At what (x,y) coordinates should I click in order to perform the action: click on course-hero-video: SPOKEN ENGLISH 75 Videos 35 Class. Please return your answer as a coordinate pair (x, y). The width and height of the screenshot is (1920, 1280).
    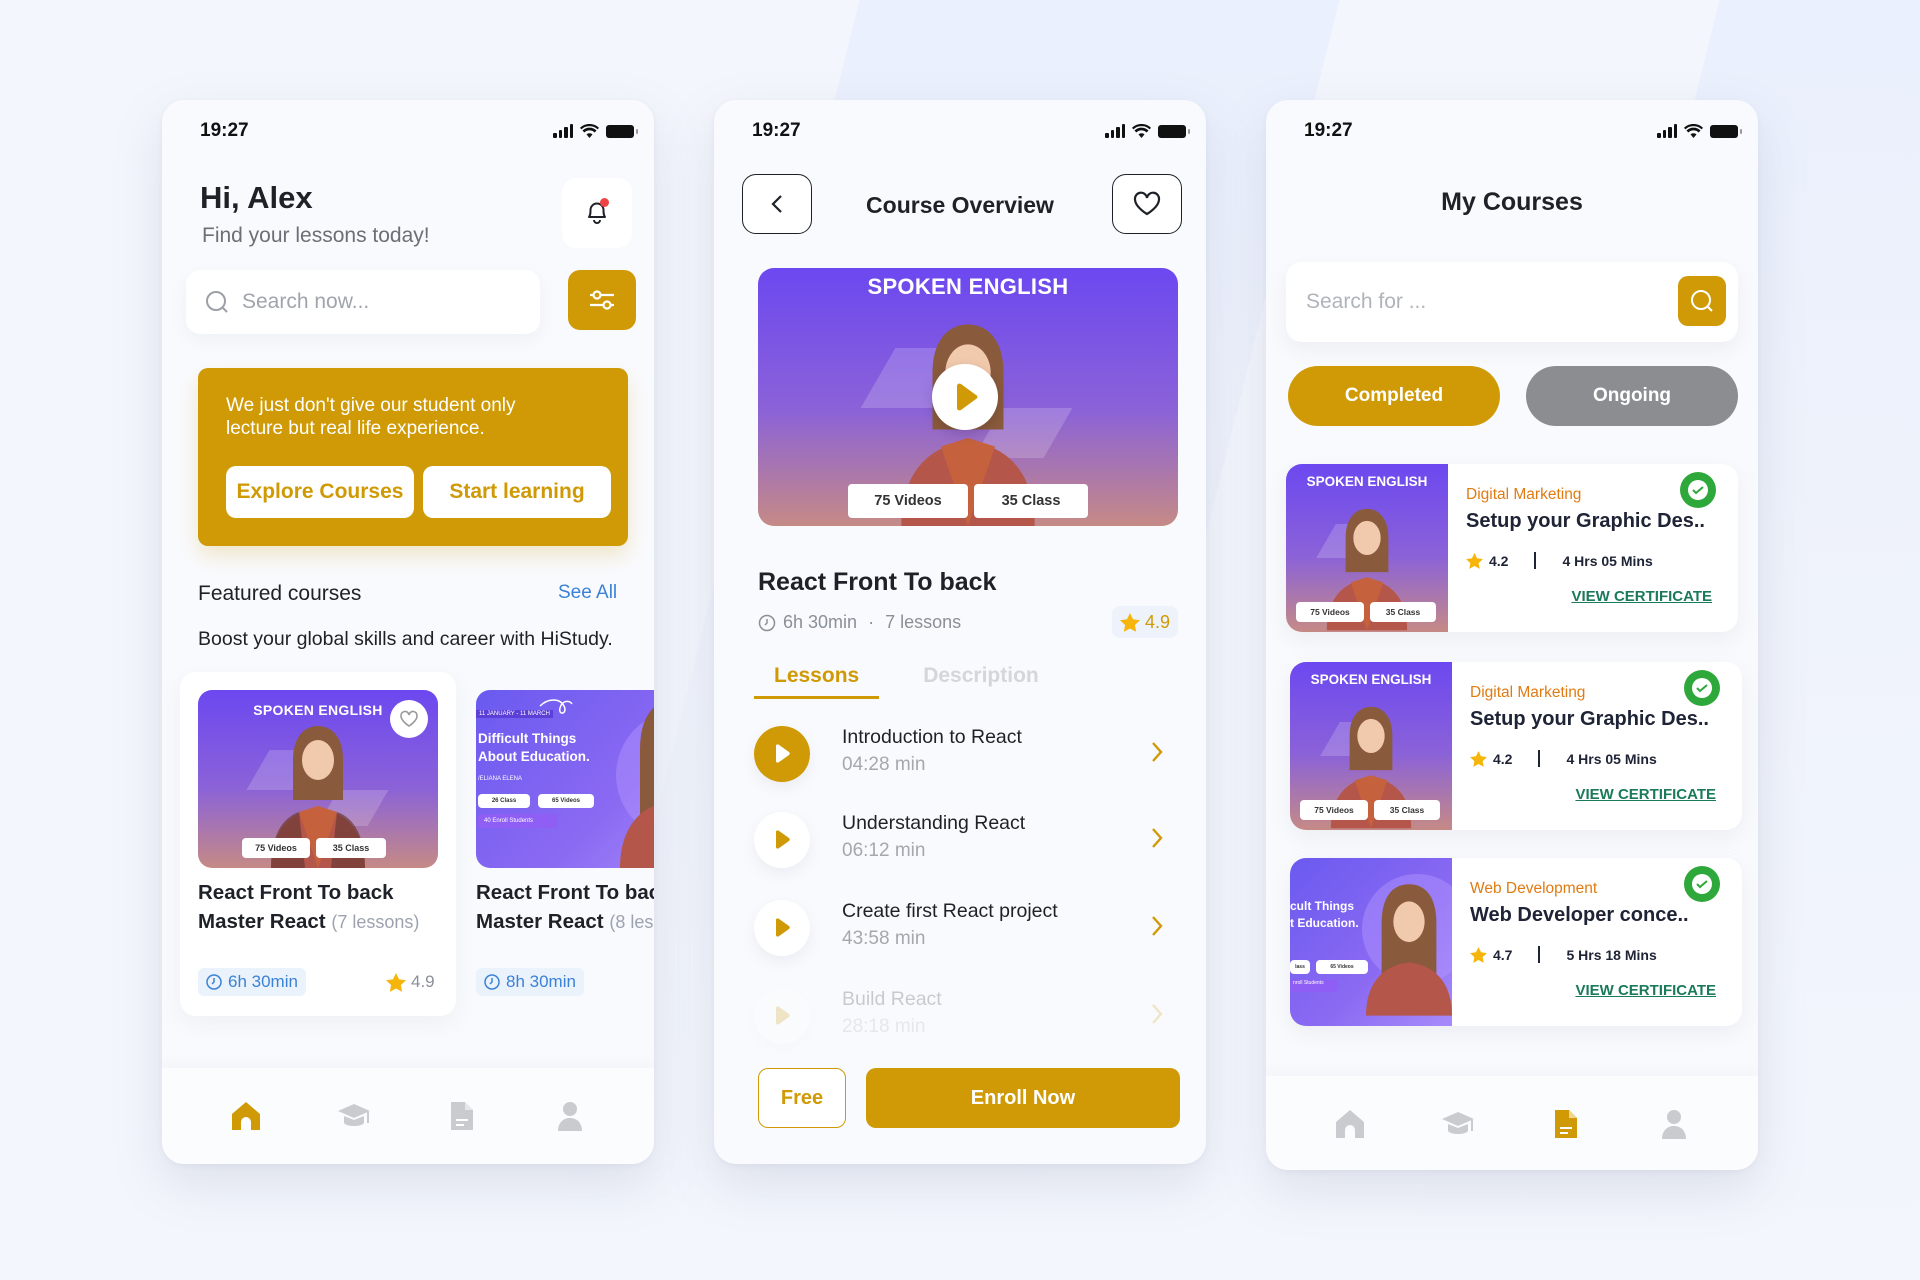
    Looking at the image, I should click on (968, 397).